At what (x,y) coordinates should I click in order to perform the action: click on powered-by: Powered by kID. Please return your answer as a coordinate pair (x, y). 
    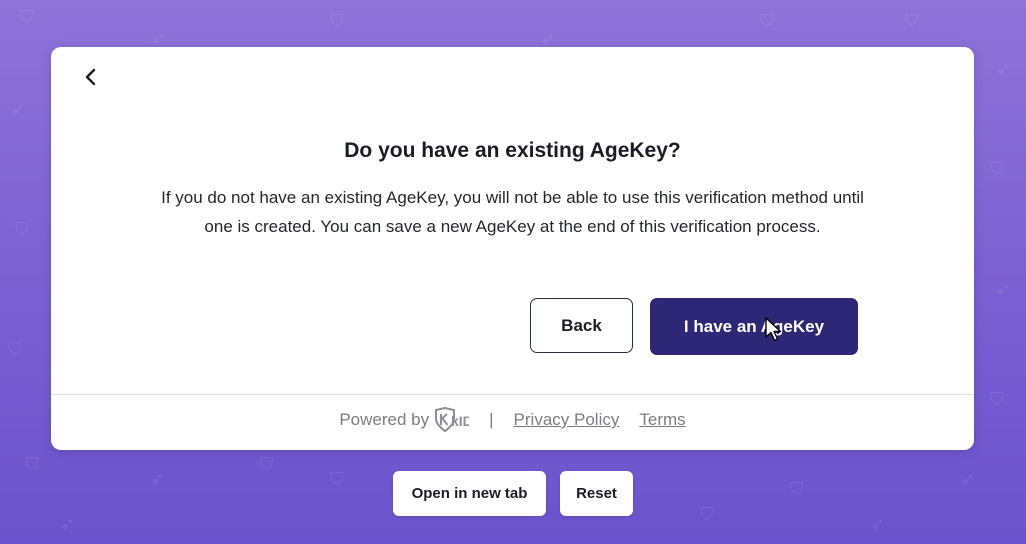
    Looking at the image, I should click on (404, 420).